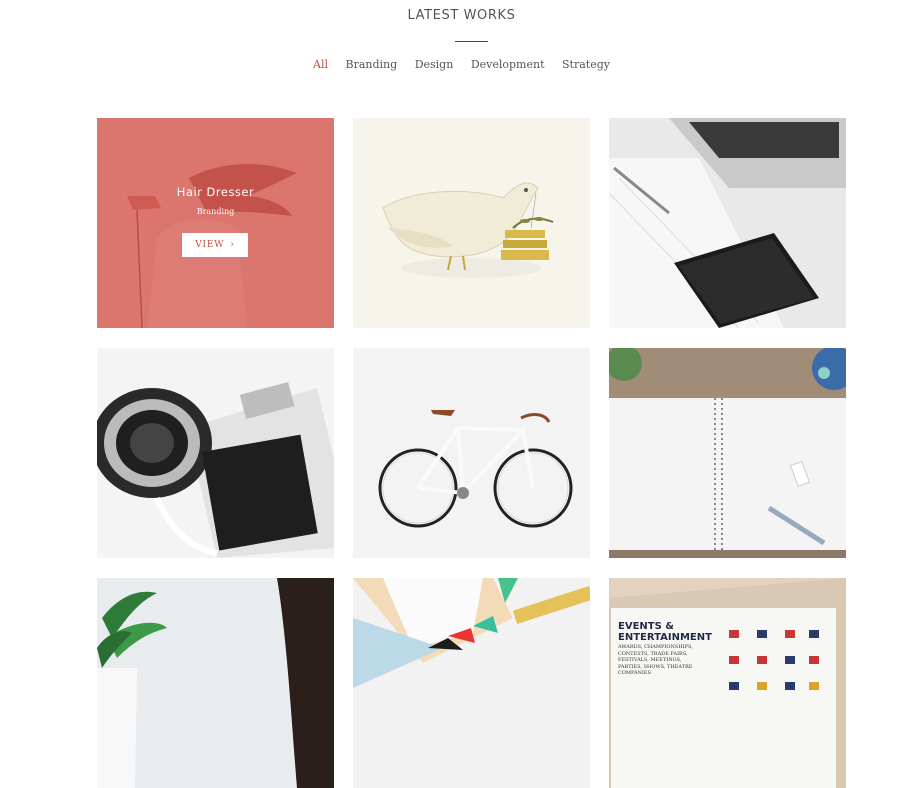 The height and width of the screenshot is (788, 923). I want to click on section-title: LATEST WORKS, so click(461, 15).